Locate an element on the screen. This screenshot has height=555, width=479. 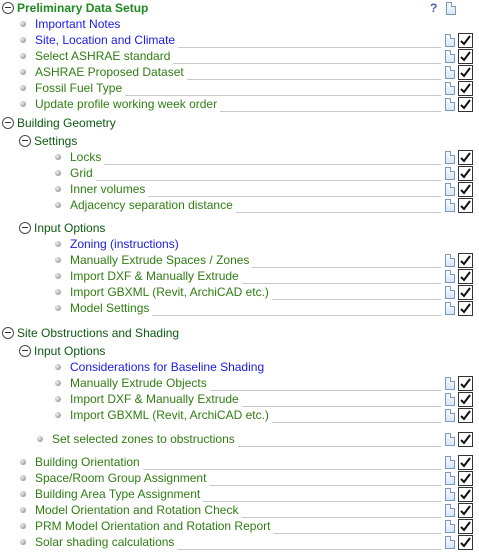
tree-row-manually-extrude-objects: Manually Extrude Objects is located at coordinates (239, 384).